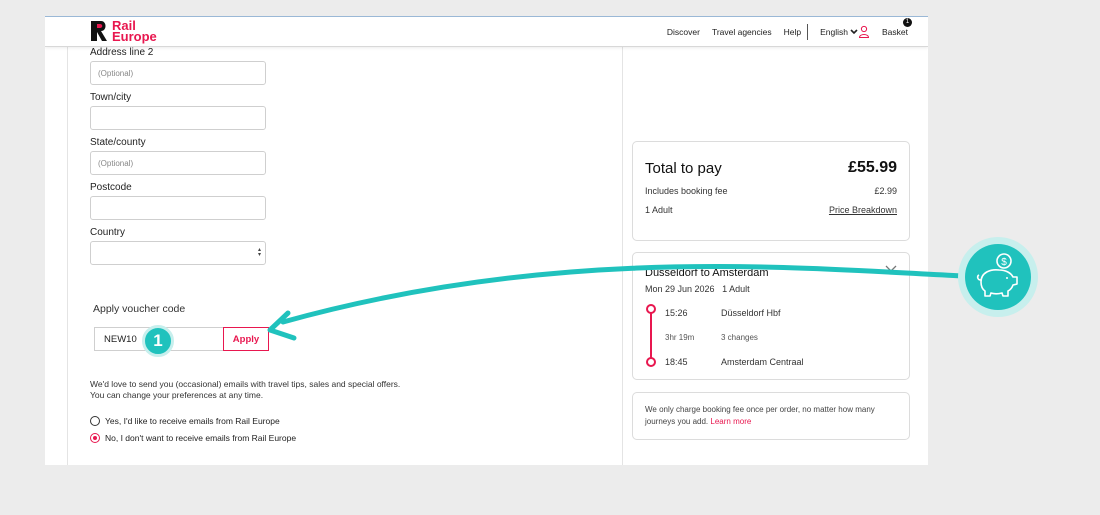 The image size is (1100, 515). Describe the element at coordinates (178, 163) in the screenshot. I see `state-input: (Optional)` at that location.